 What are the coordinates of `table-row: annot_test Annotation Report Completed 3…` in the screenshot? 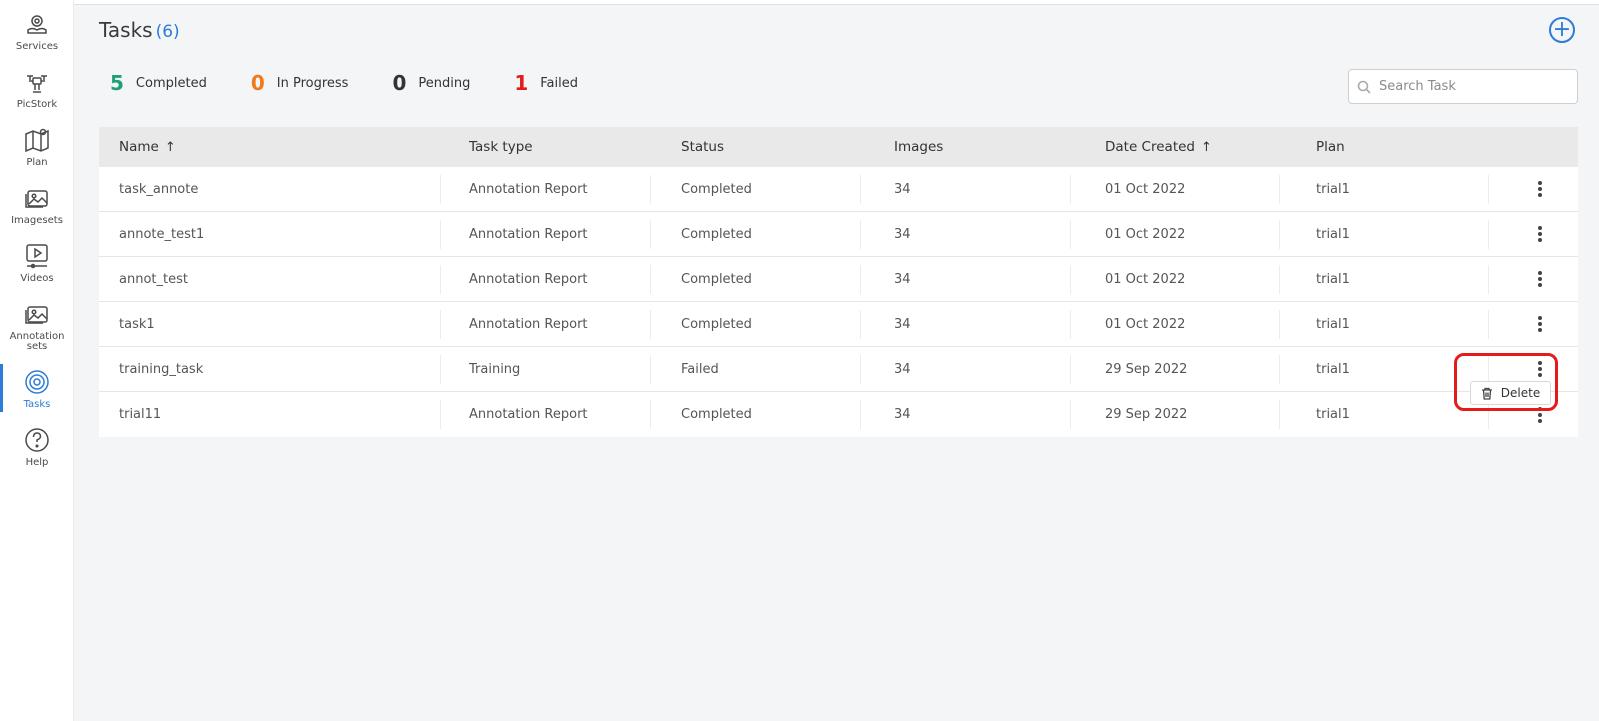 It's located at (838, 279).